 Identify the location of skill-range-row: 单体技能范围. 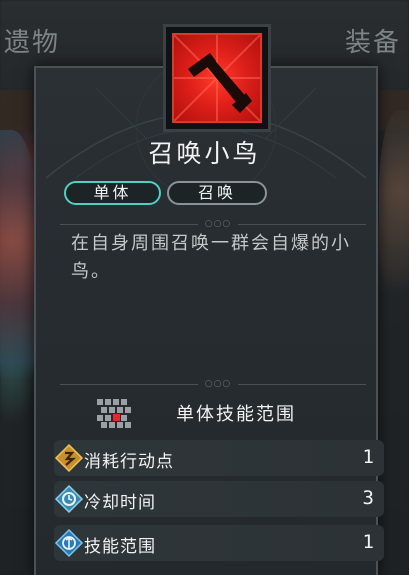
(231, 413).